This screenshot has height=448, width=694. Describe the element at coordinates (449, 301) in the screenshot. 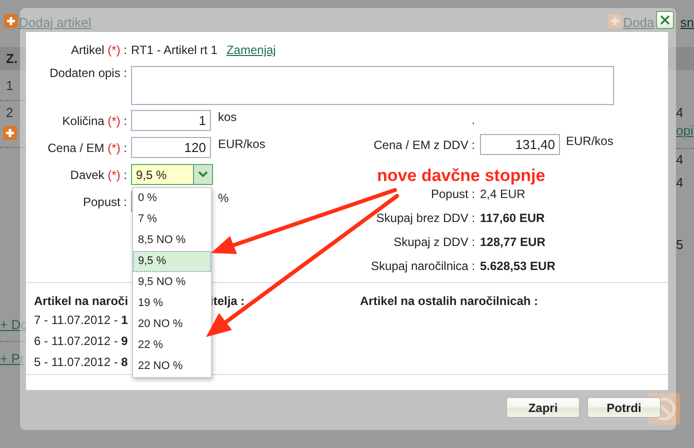

I see `section-heading: Artikel na ostalih naročilnicah :` at that location.